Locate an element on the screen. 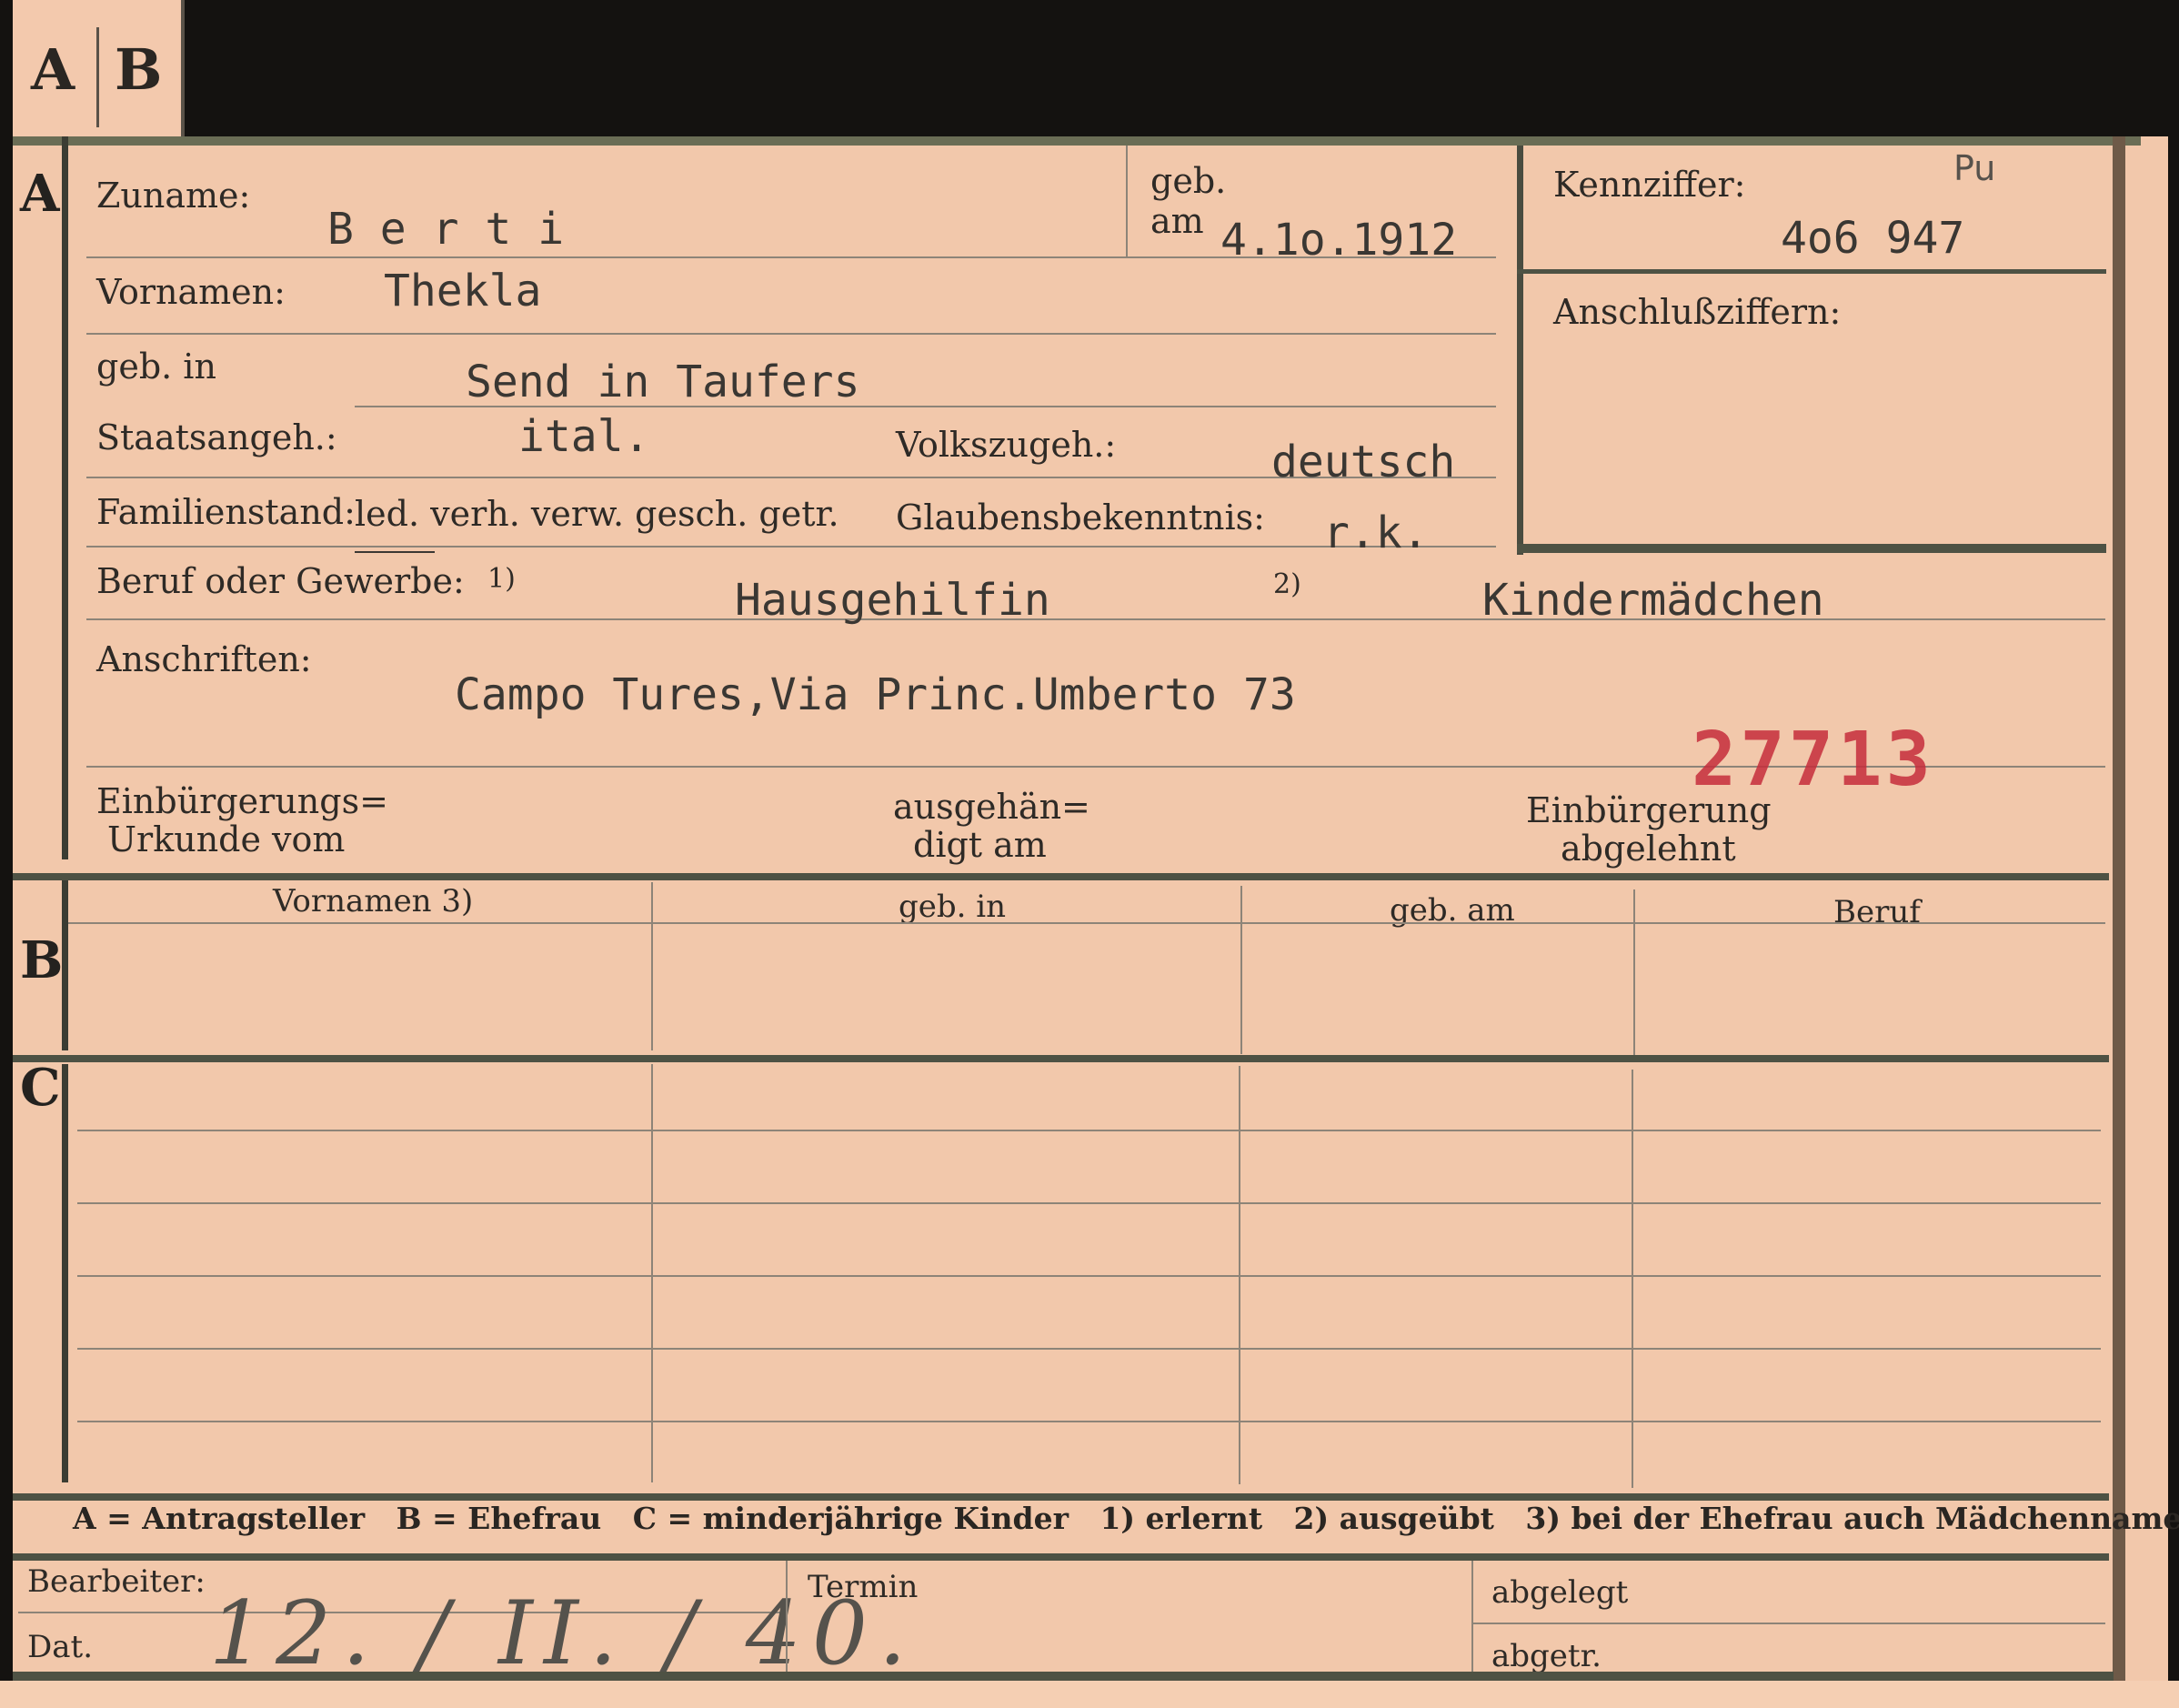 This screenshot has width=2179, height=1708. index-tab: A B is located at coordinates (99, 68).